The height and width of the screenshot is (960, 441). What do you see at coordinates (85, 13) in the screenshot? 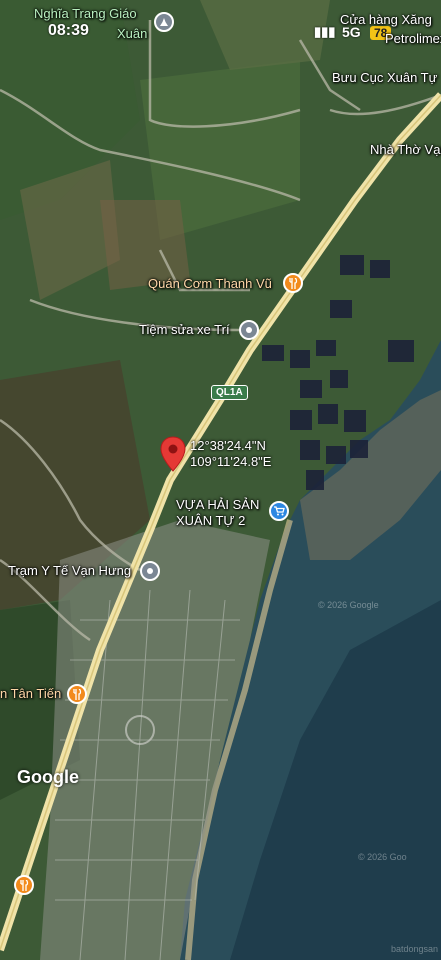
I see `label-cemetery: Nghĩa Trang Giáo` at bounding box center [85, 13].